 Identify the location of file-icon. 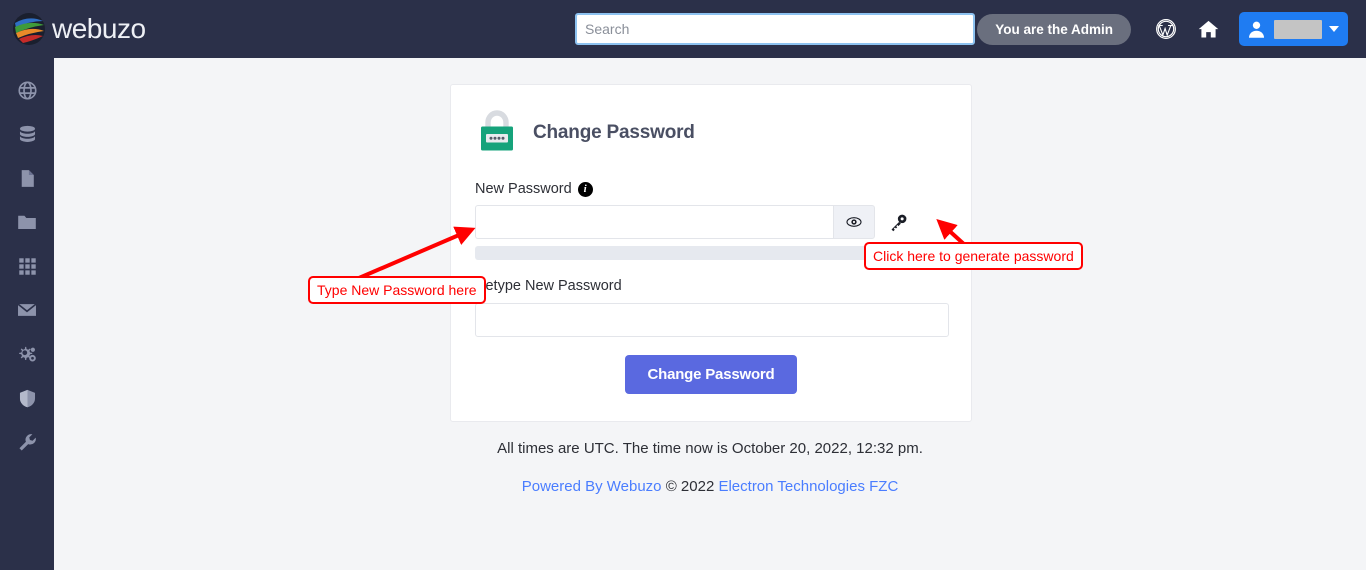
(27, 178).